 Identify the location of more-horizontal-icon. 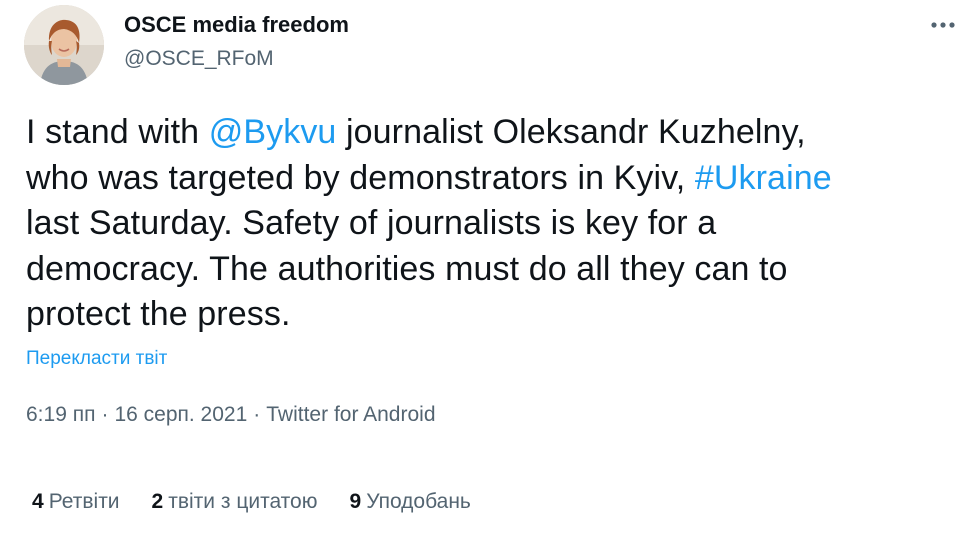
(943, 25).